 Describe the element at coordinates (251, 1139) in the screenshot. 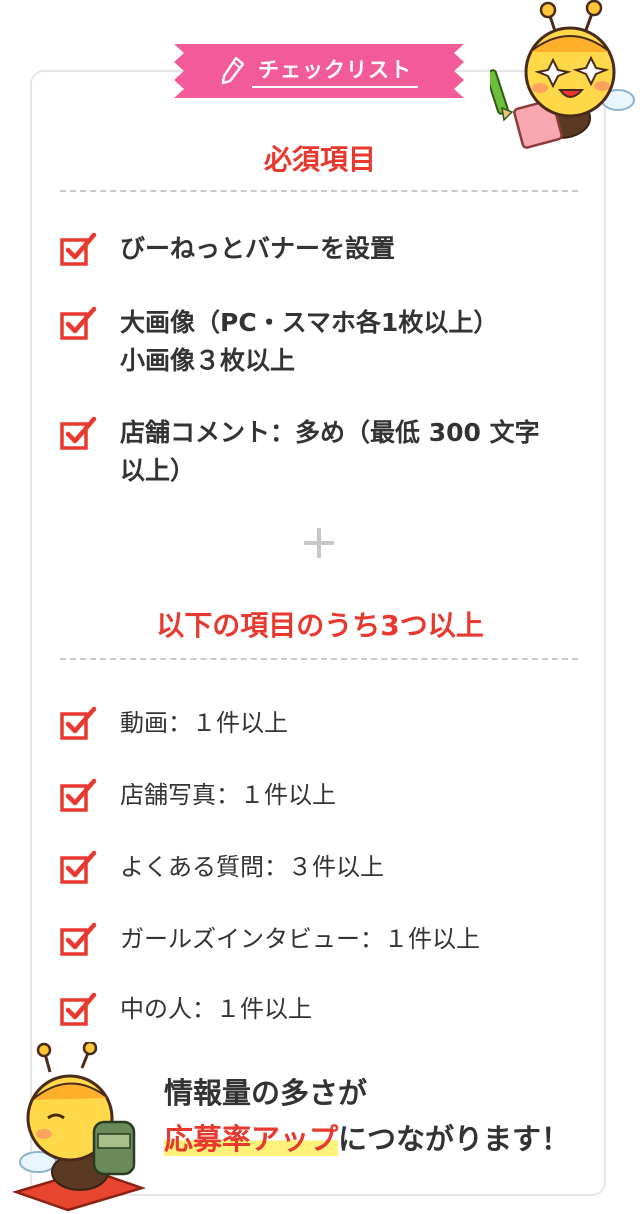

I see `highlight-text: 応募率アップ` at that location.